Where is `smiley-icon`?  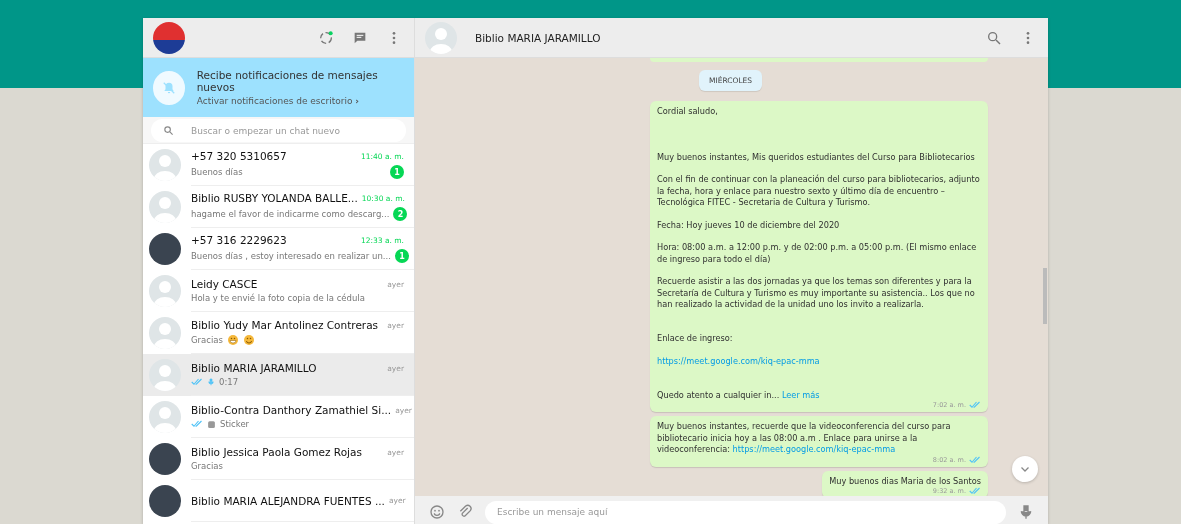
smiley-icon is located at coordinates (437, 512).